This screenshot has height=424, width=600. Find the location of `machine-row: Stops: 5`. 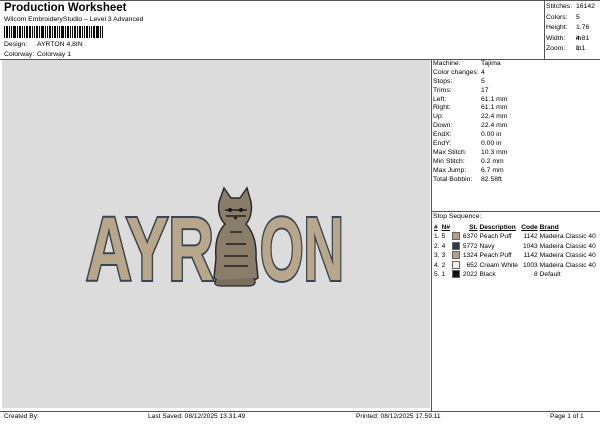

machine-row: Stops: 5 is located at coordinates (513, 82).